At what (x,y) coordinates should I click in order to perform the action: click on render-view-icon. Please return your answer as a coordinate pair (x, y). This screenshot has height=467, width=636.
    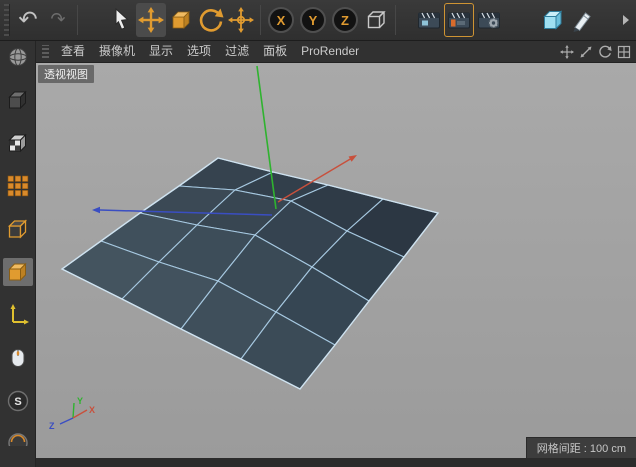
    Looking at the image, I should click on (429, 20).